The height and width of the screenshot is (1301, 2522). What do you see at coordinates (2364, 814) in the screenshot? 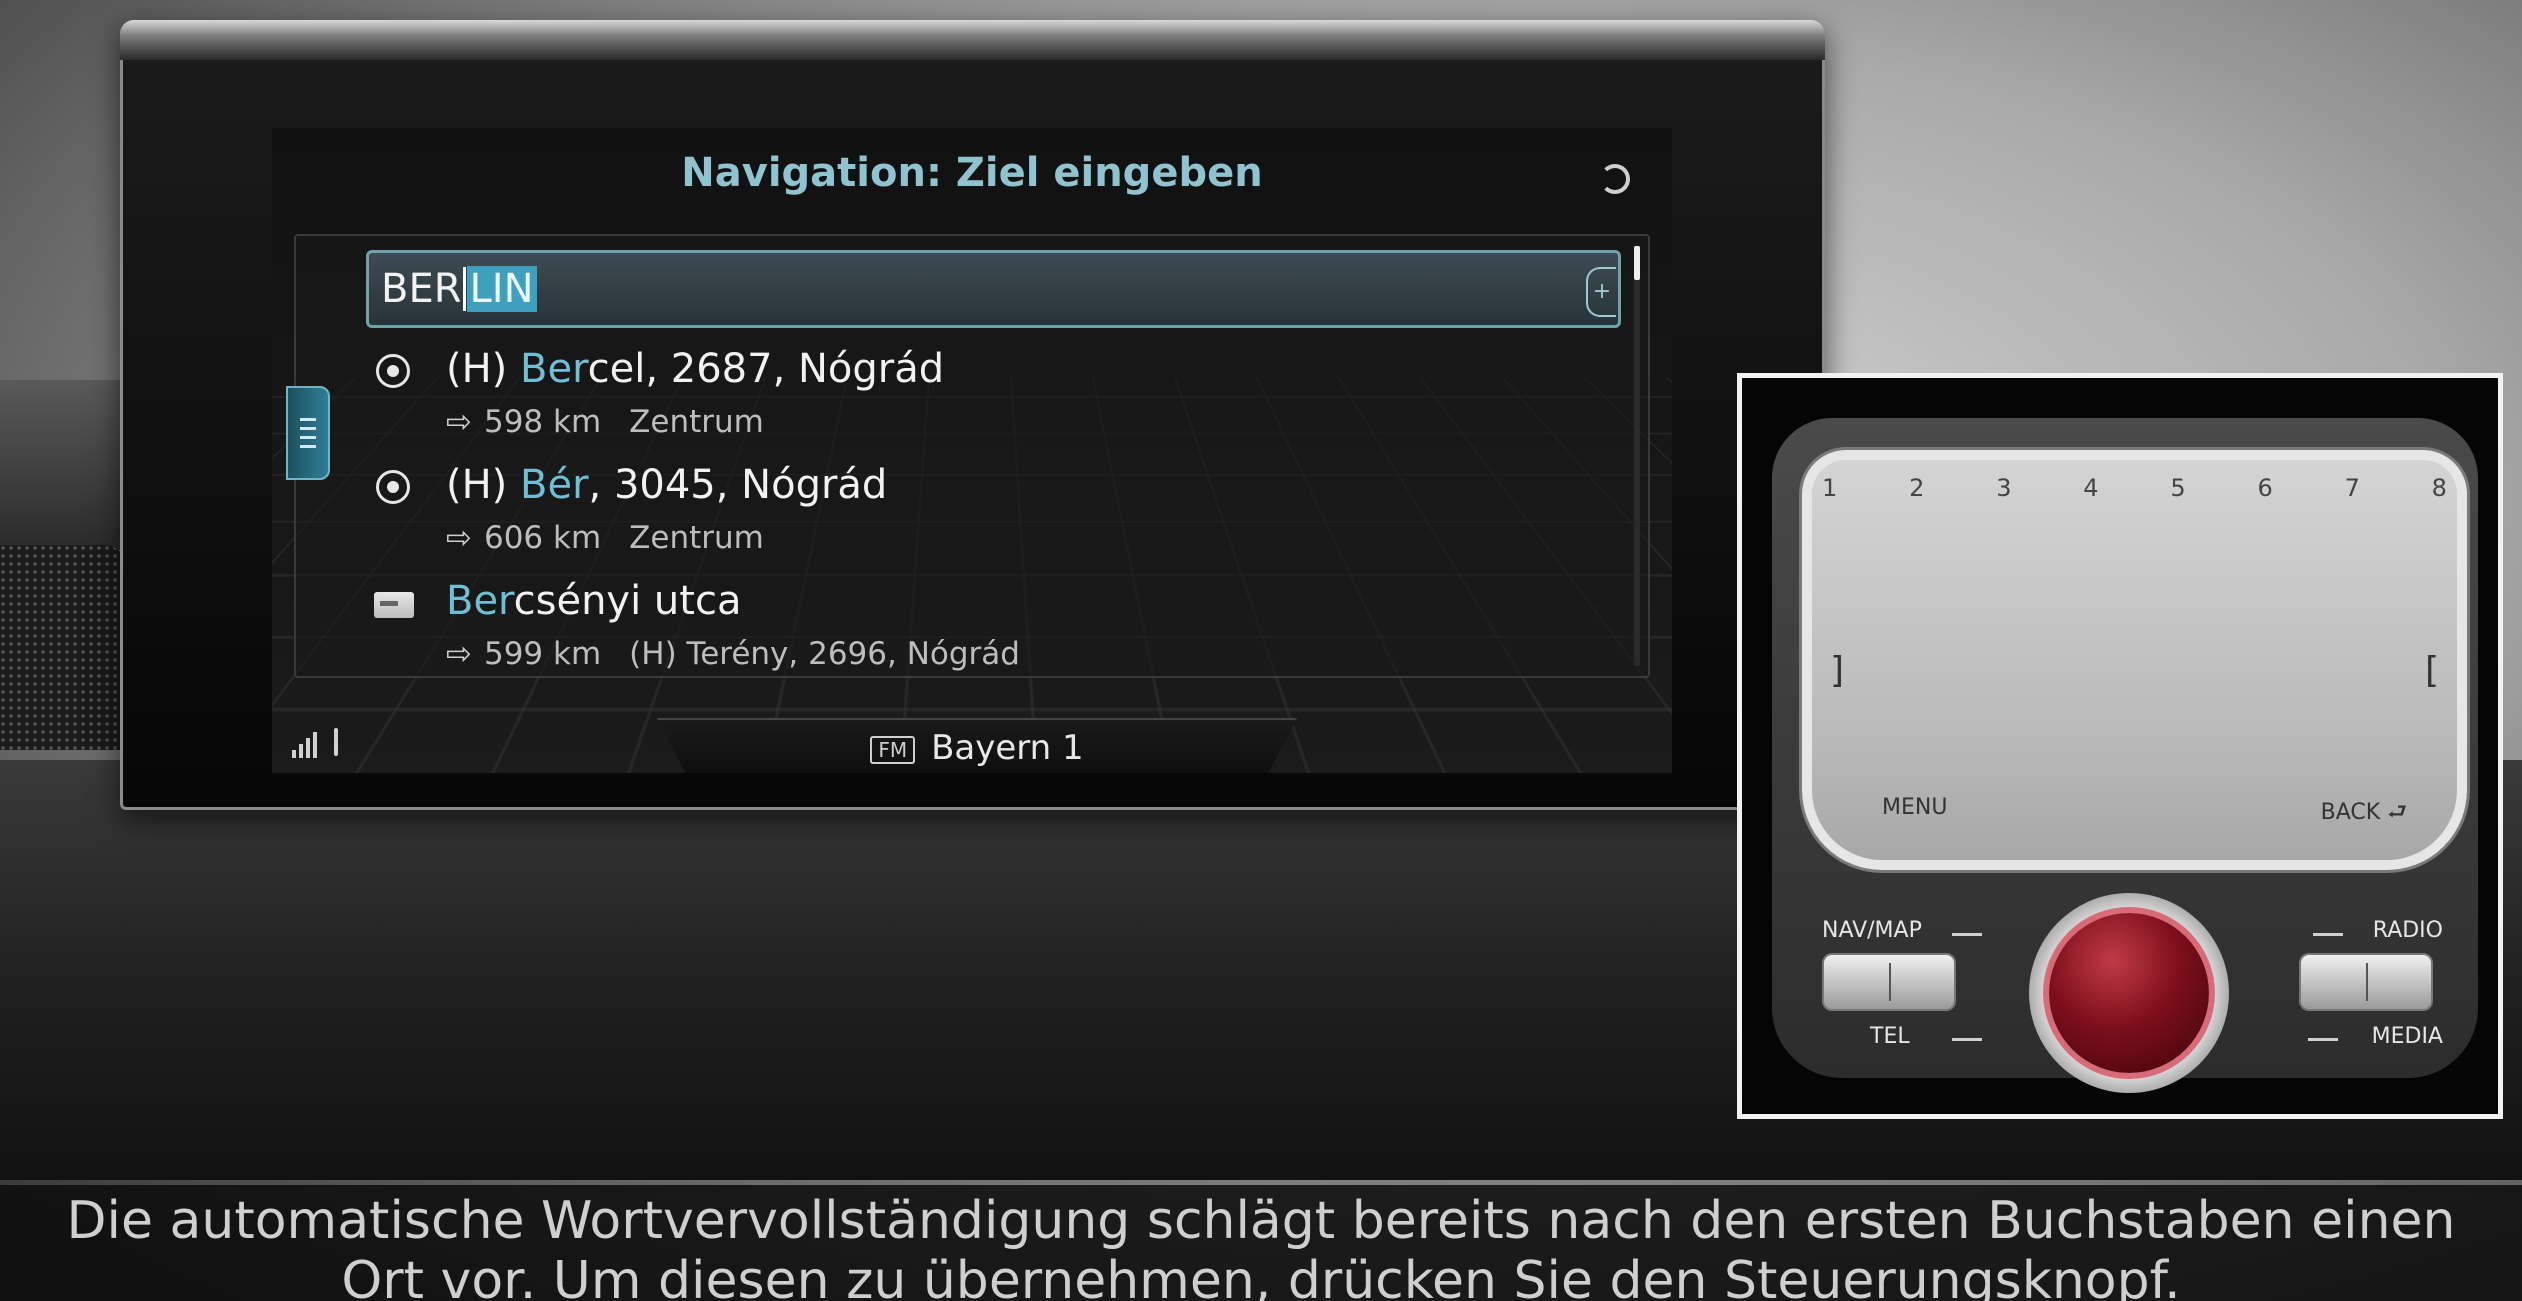
I see `back-button: BACK ⮐` at bounding box center [2364, 814].